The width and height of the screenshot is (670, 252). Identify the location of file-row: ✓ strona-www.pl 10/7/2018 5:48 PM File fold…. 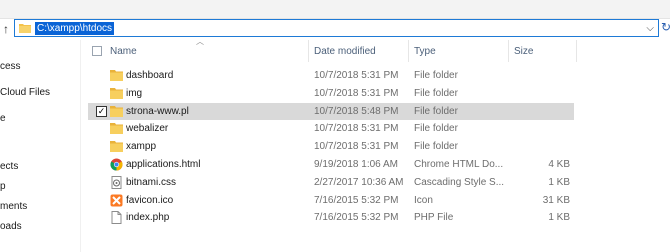
(331, 111).